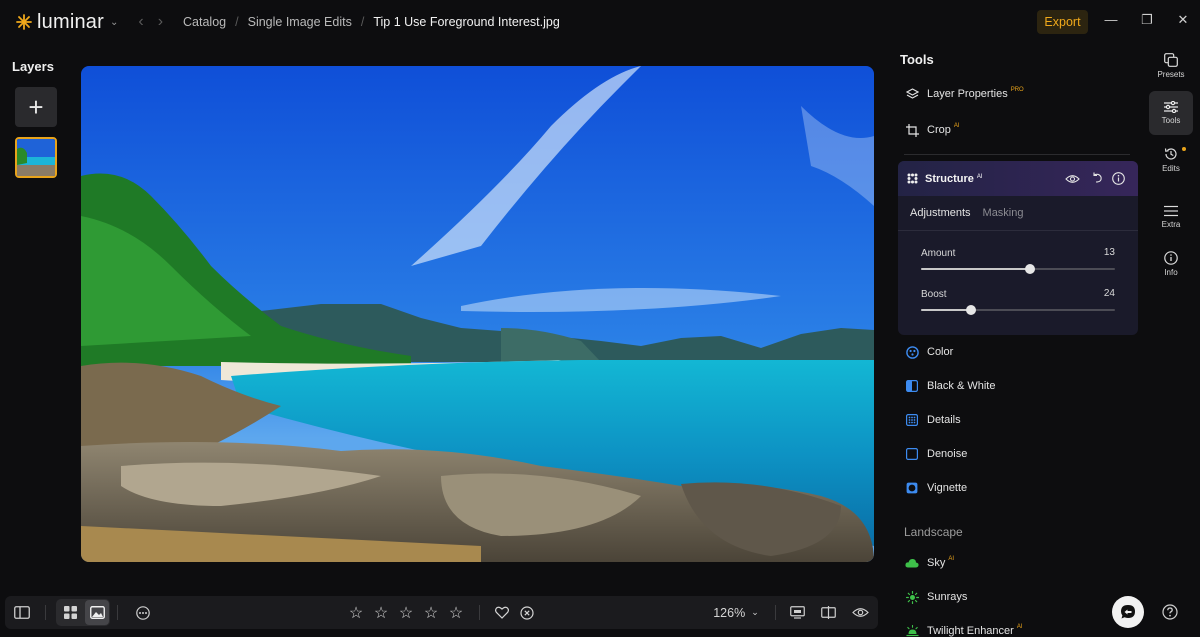 The width and height of the screenshot is (1200, 637). Describe the element at coordinates (1072, 180) in the screenshot. I see `visibility-eye-icon` at that location.